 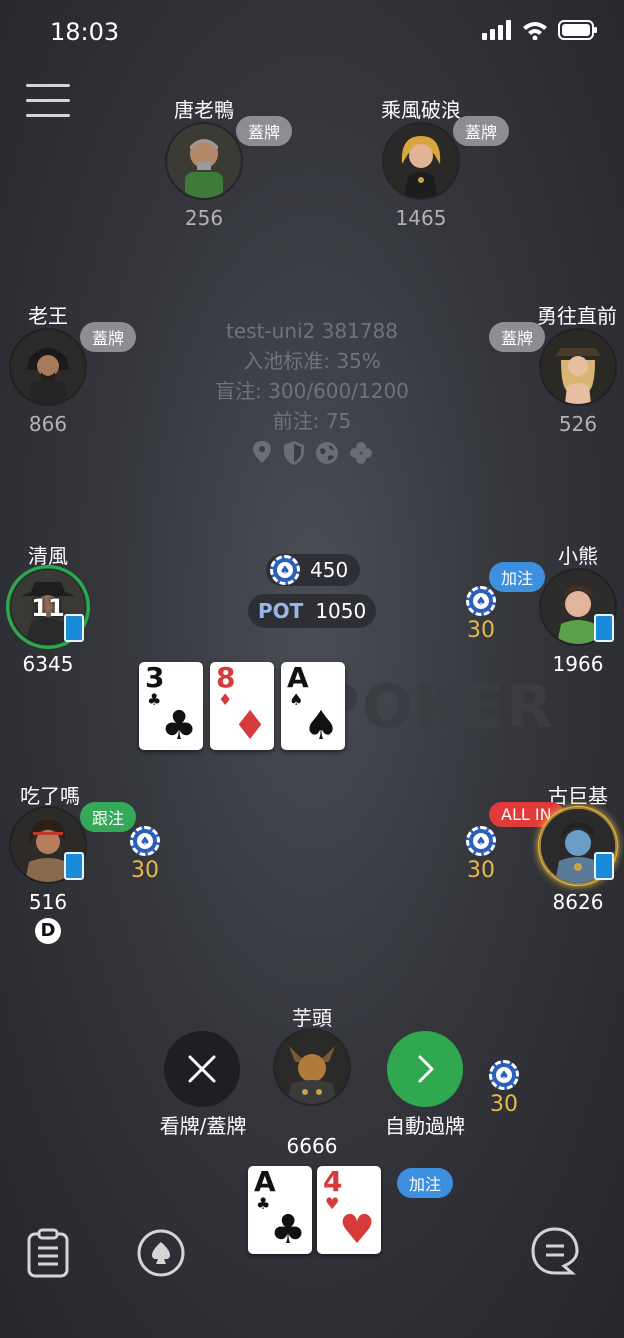 I want to click on status-icons, so click(x=540, y=30).